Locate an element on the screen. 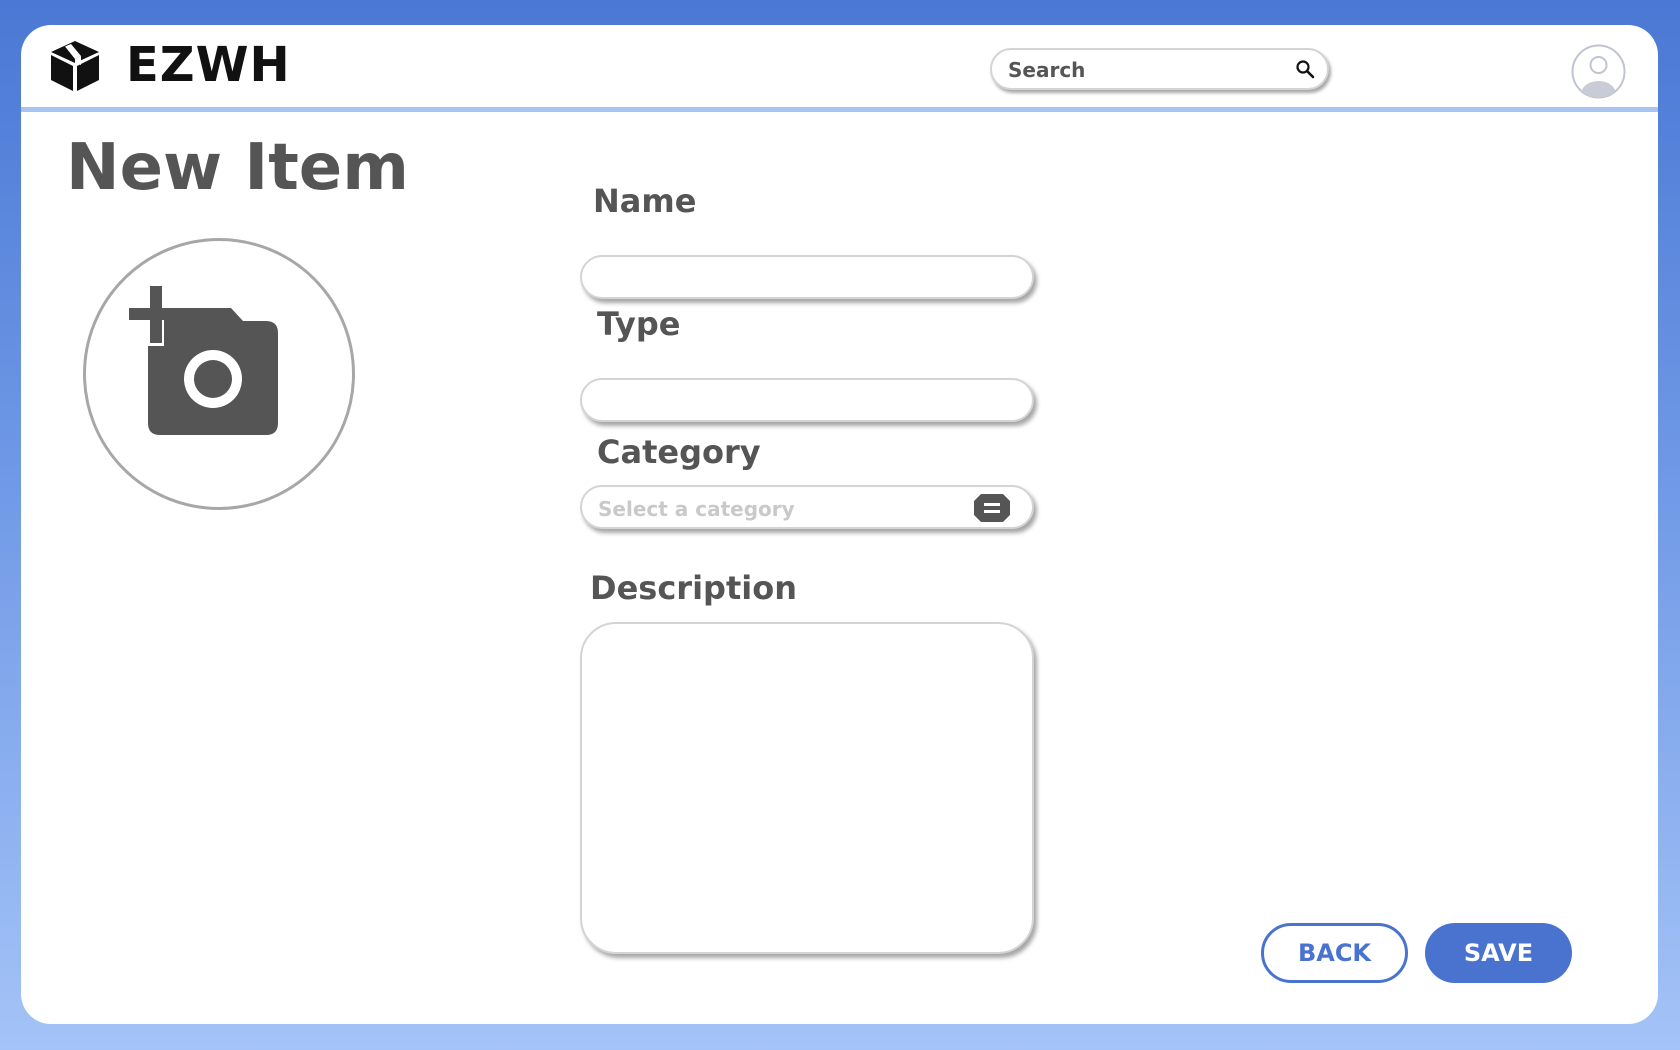 The height and width of the screenshot is (1050, 1680). top-bar: EZWH is located at coordinates (839, 68).